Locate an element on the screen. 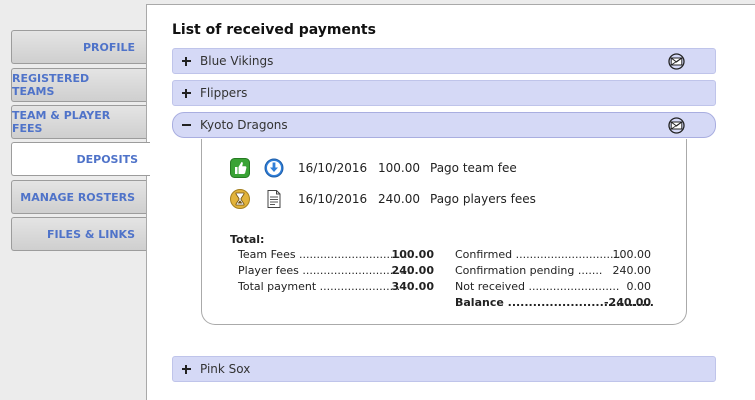 This screenshot has height=400, width=755. team-fees-value: 100.00 is located at coordinates (412, 254).